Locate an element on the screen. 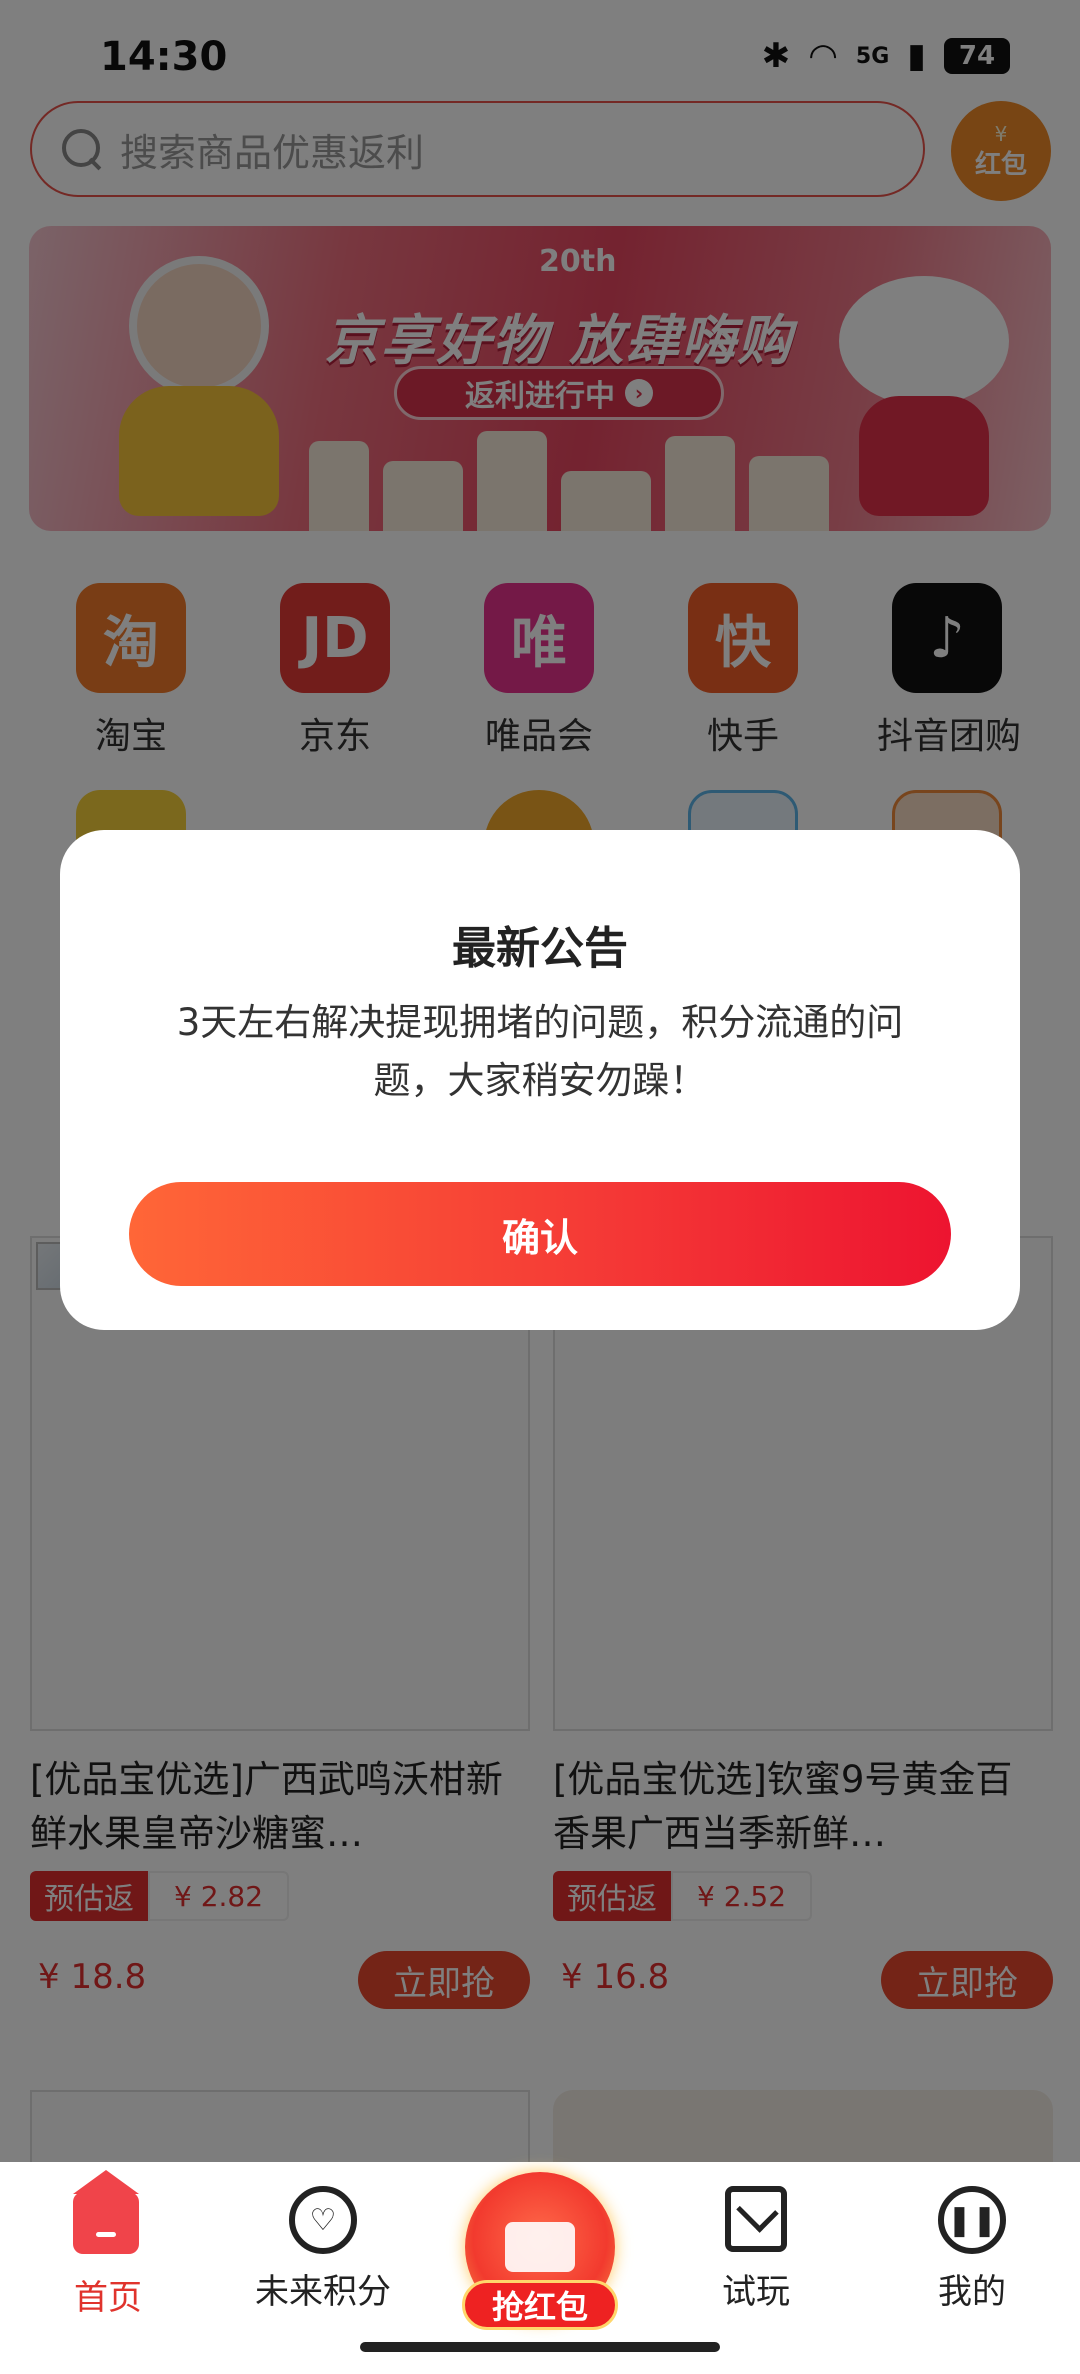 The width and height of the screenshot is (1080, 2374). mail-icon is located at coordinates (756, 2219).